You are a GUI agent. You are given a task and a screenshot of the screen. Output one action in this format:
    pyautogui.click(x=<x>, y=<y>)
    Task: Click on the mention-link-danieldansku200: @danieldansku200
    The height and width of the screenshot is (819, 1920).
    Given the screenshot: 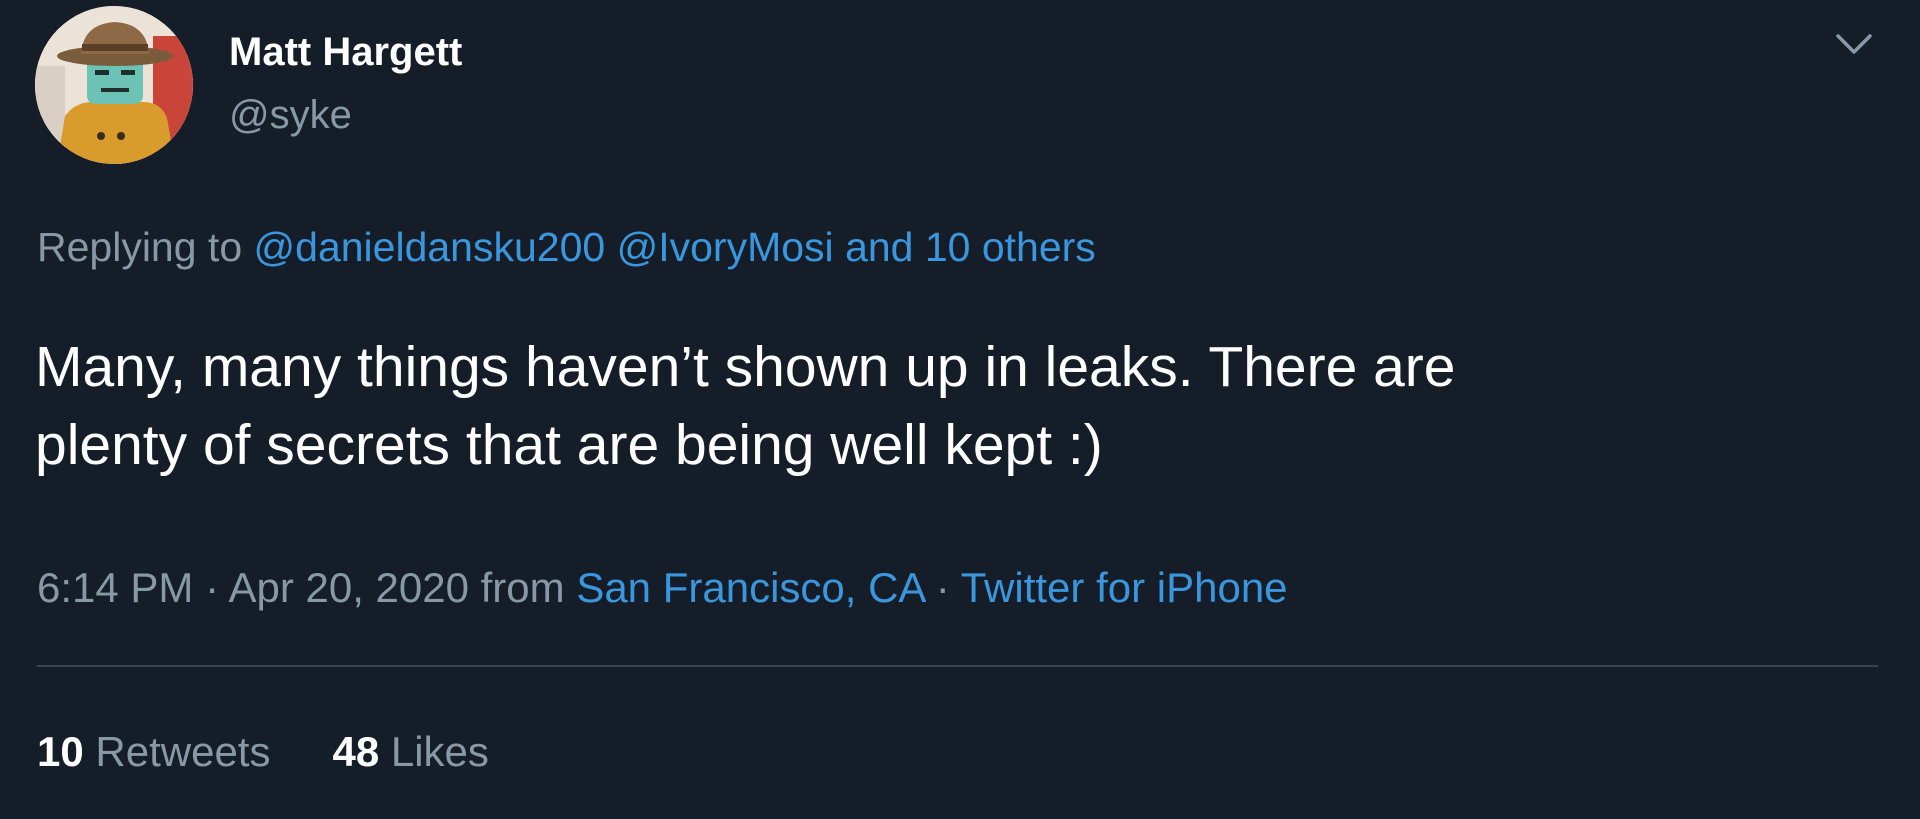 What is the action you would take?
    pyautogui.click(x=430, y=247)
    